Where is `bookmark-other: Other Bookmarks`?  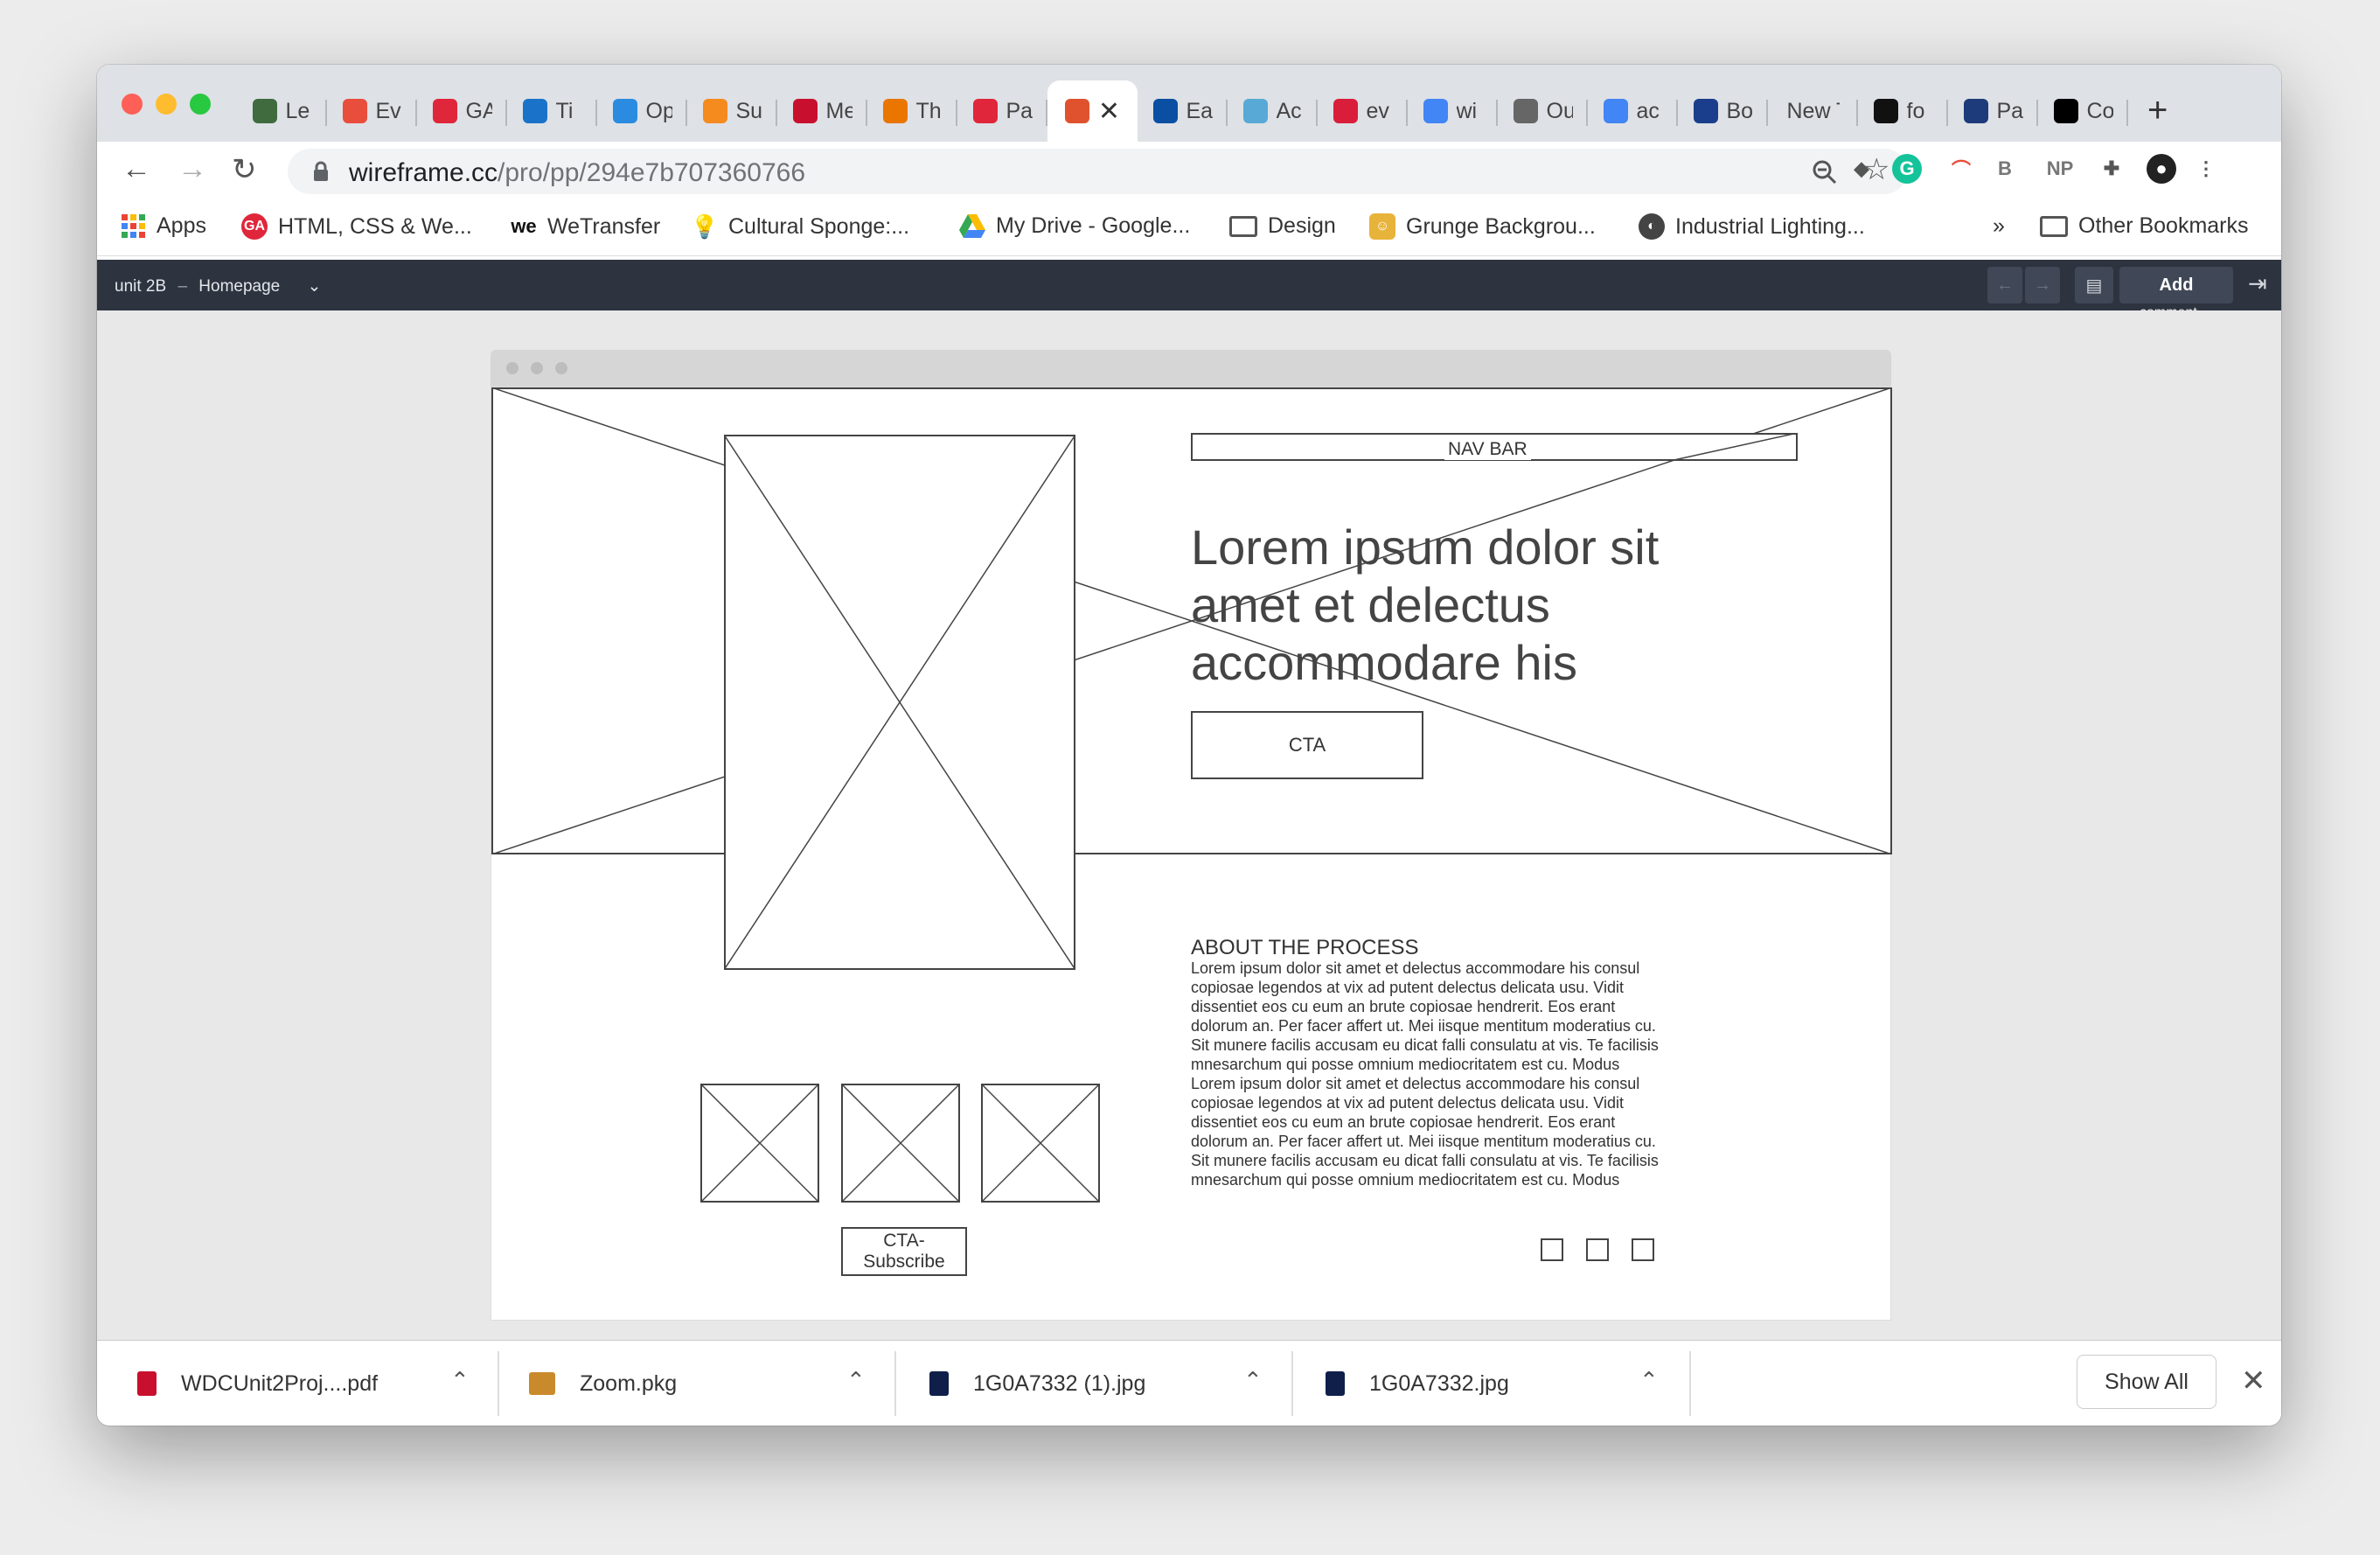 bookmark-other: Other Bookmarks is located at coordinates (2144, 226).